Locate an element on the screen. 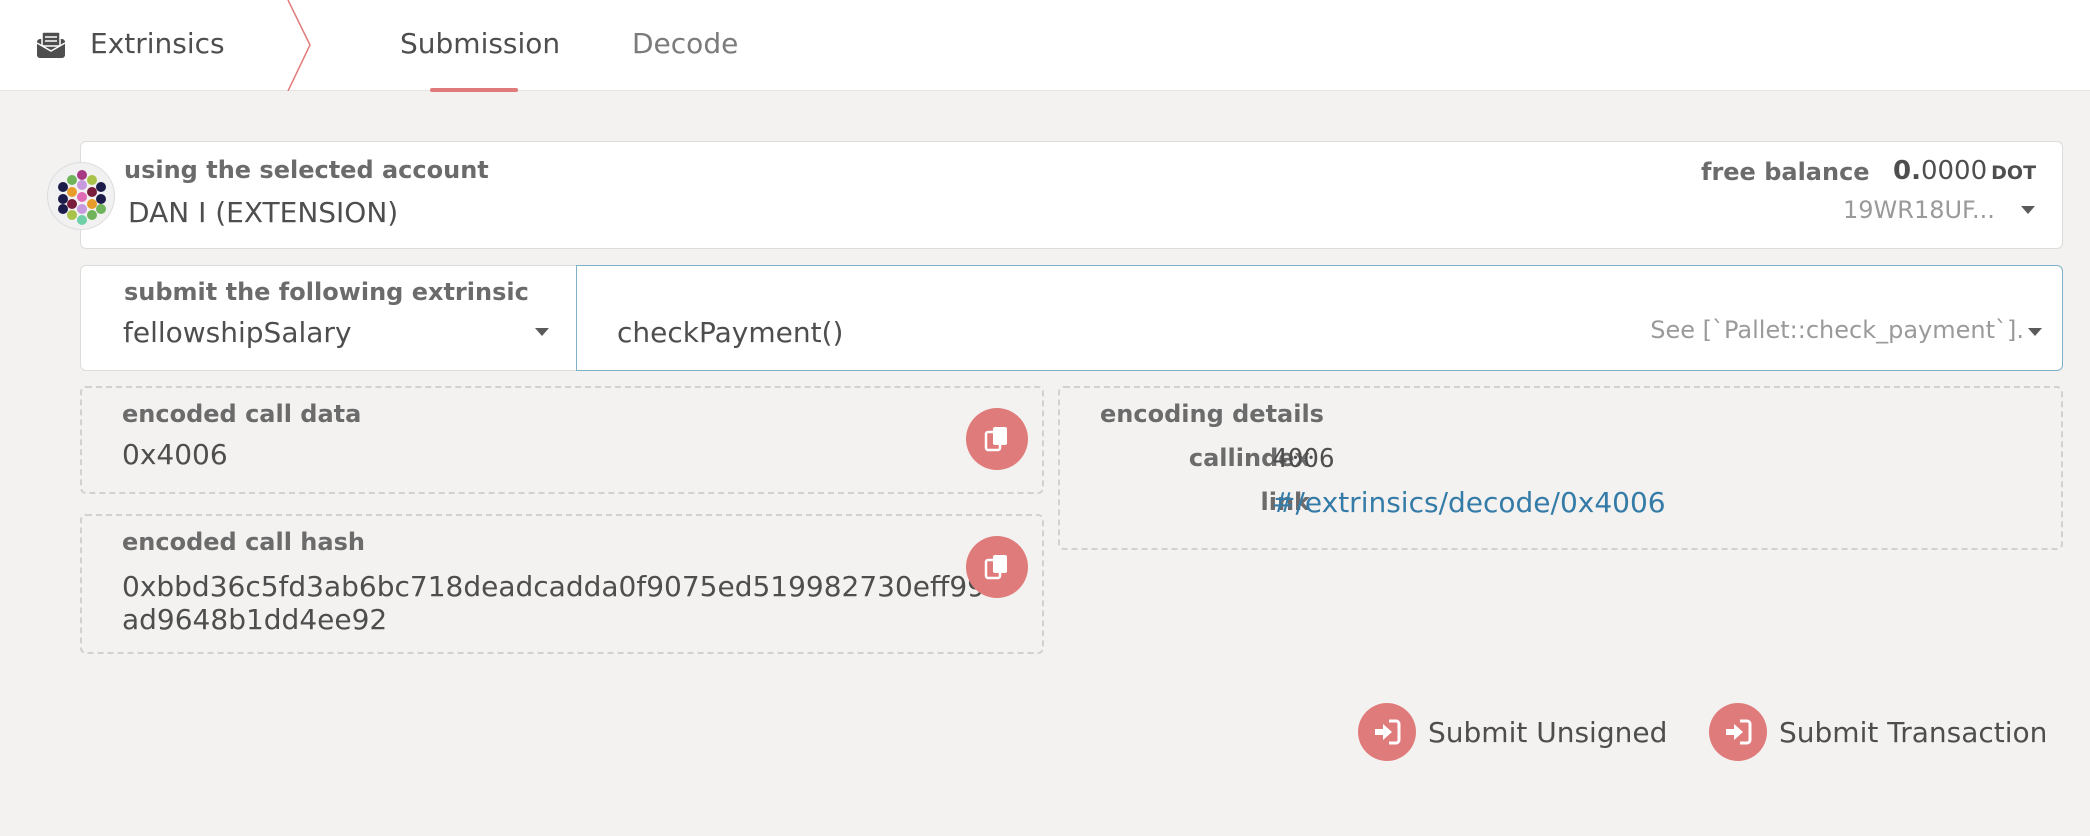  method-description: See [`Pallet::check_payment`]. is located at coordinates (1837, 330).